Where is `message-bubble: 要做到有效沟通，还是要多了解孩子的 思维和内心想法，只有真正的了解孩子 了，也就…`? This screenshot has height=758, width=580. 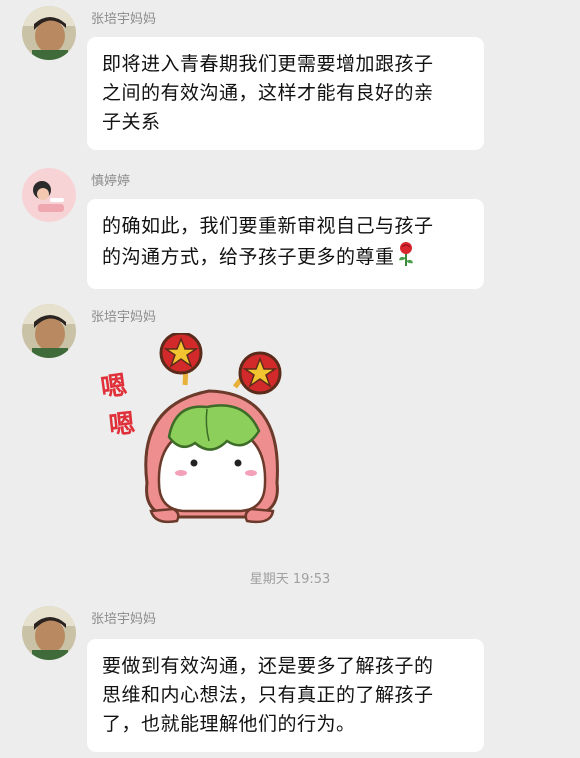 message-bubble: 要做到有效沟通，还是要多了解孩子的 思维和内心想法，只有真正的了解孩子 了，也就… is located at coordinates (285, 695).